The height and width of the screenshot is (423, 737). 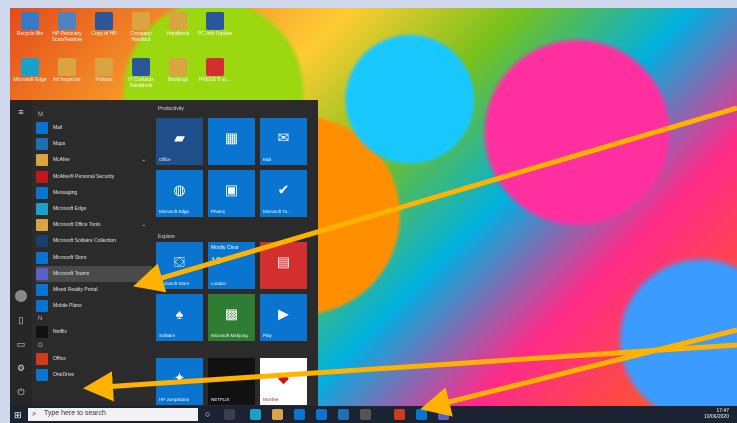 What do you see at coordinates (67, 306) in the screenshot?
I see `app-label: Mobile Plans` at bounding box center [67, 306].